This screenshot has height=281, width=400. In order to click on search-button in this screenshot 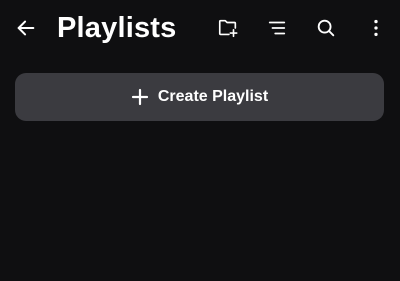, I will do `click(326, 28)`.